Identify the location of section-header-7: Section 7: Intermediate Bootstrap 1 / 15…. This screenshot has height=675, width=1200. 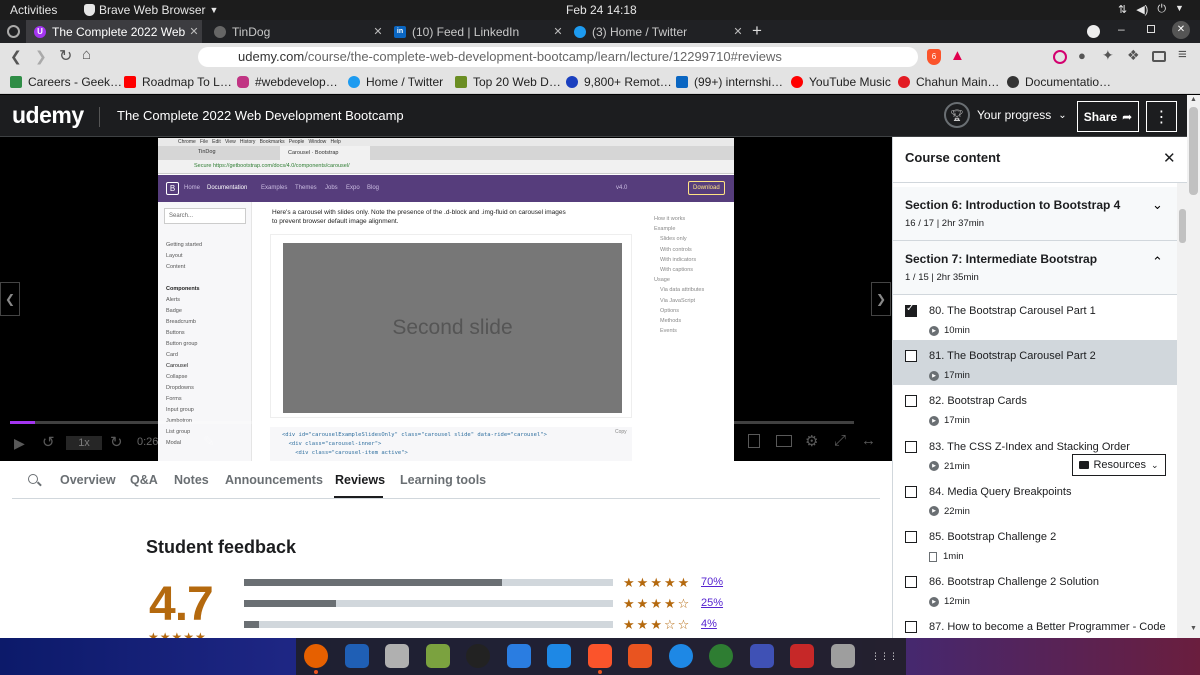
(1035, 268).